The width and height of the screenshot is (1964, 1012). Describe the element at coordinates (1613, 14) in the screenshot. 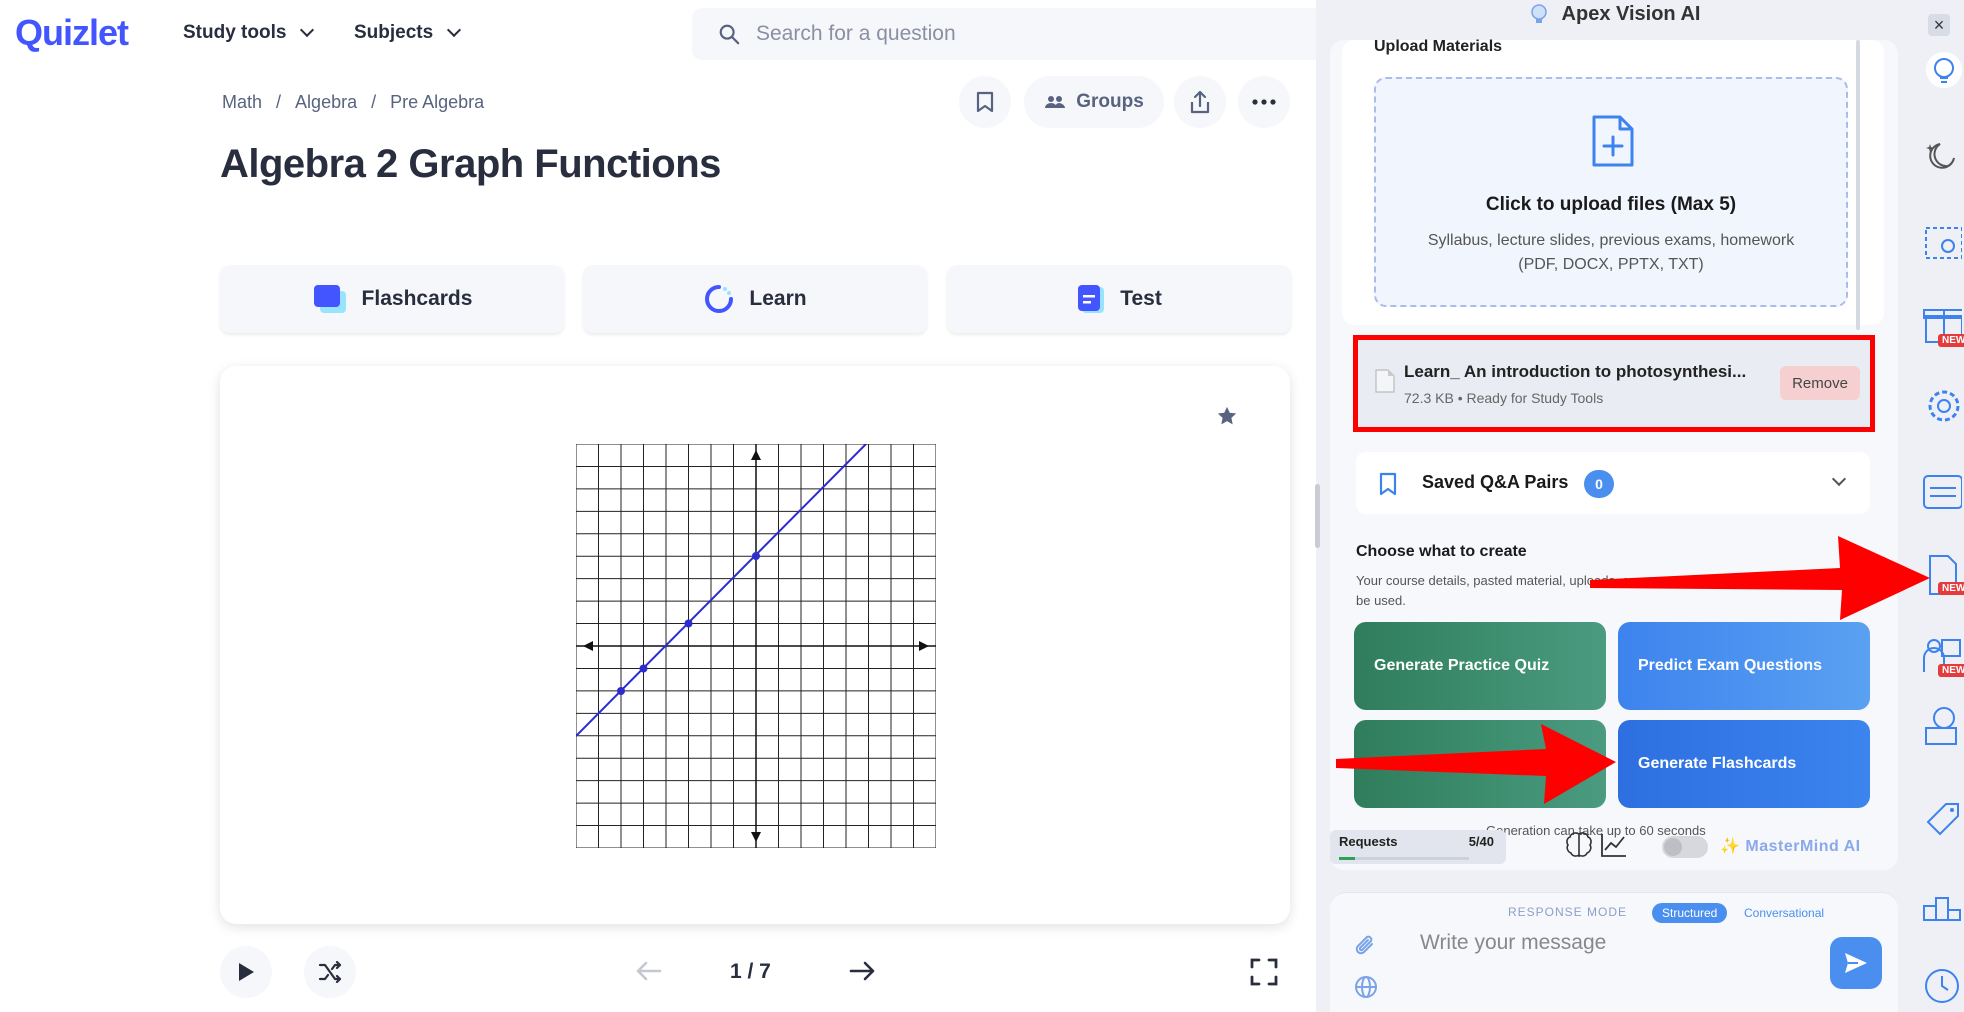

I see `apex-header: Apex Vision AI` at that location.